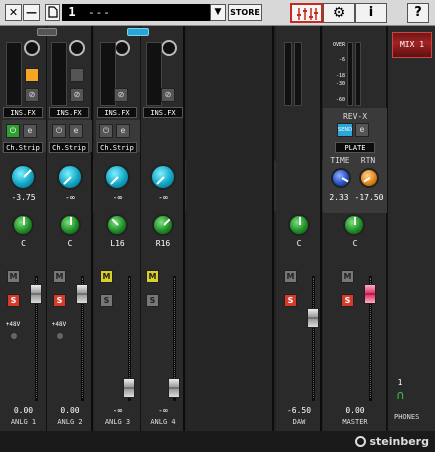 This screenshot has width=435, height=452. Describe the element at coordinates (52, 12) in the screenshot. I see `document-icon` at that location.